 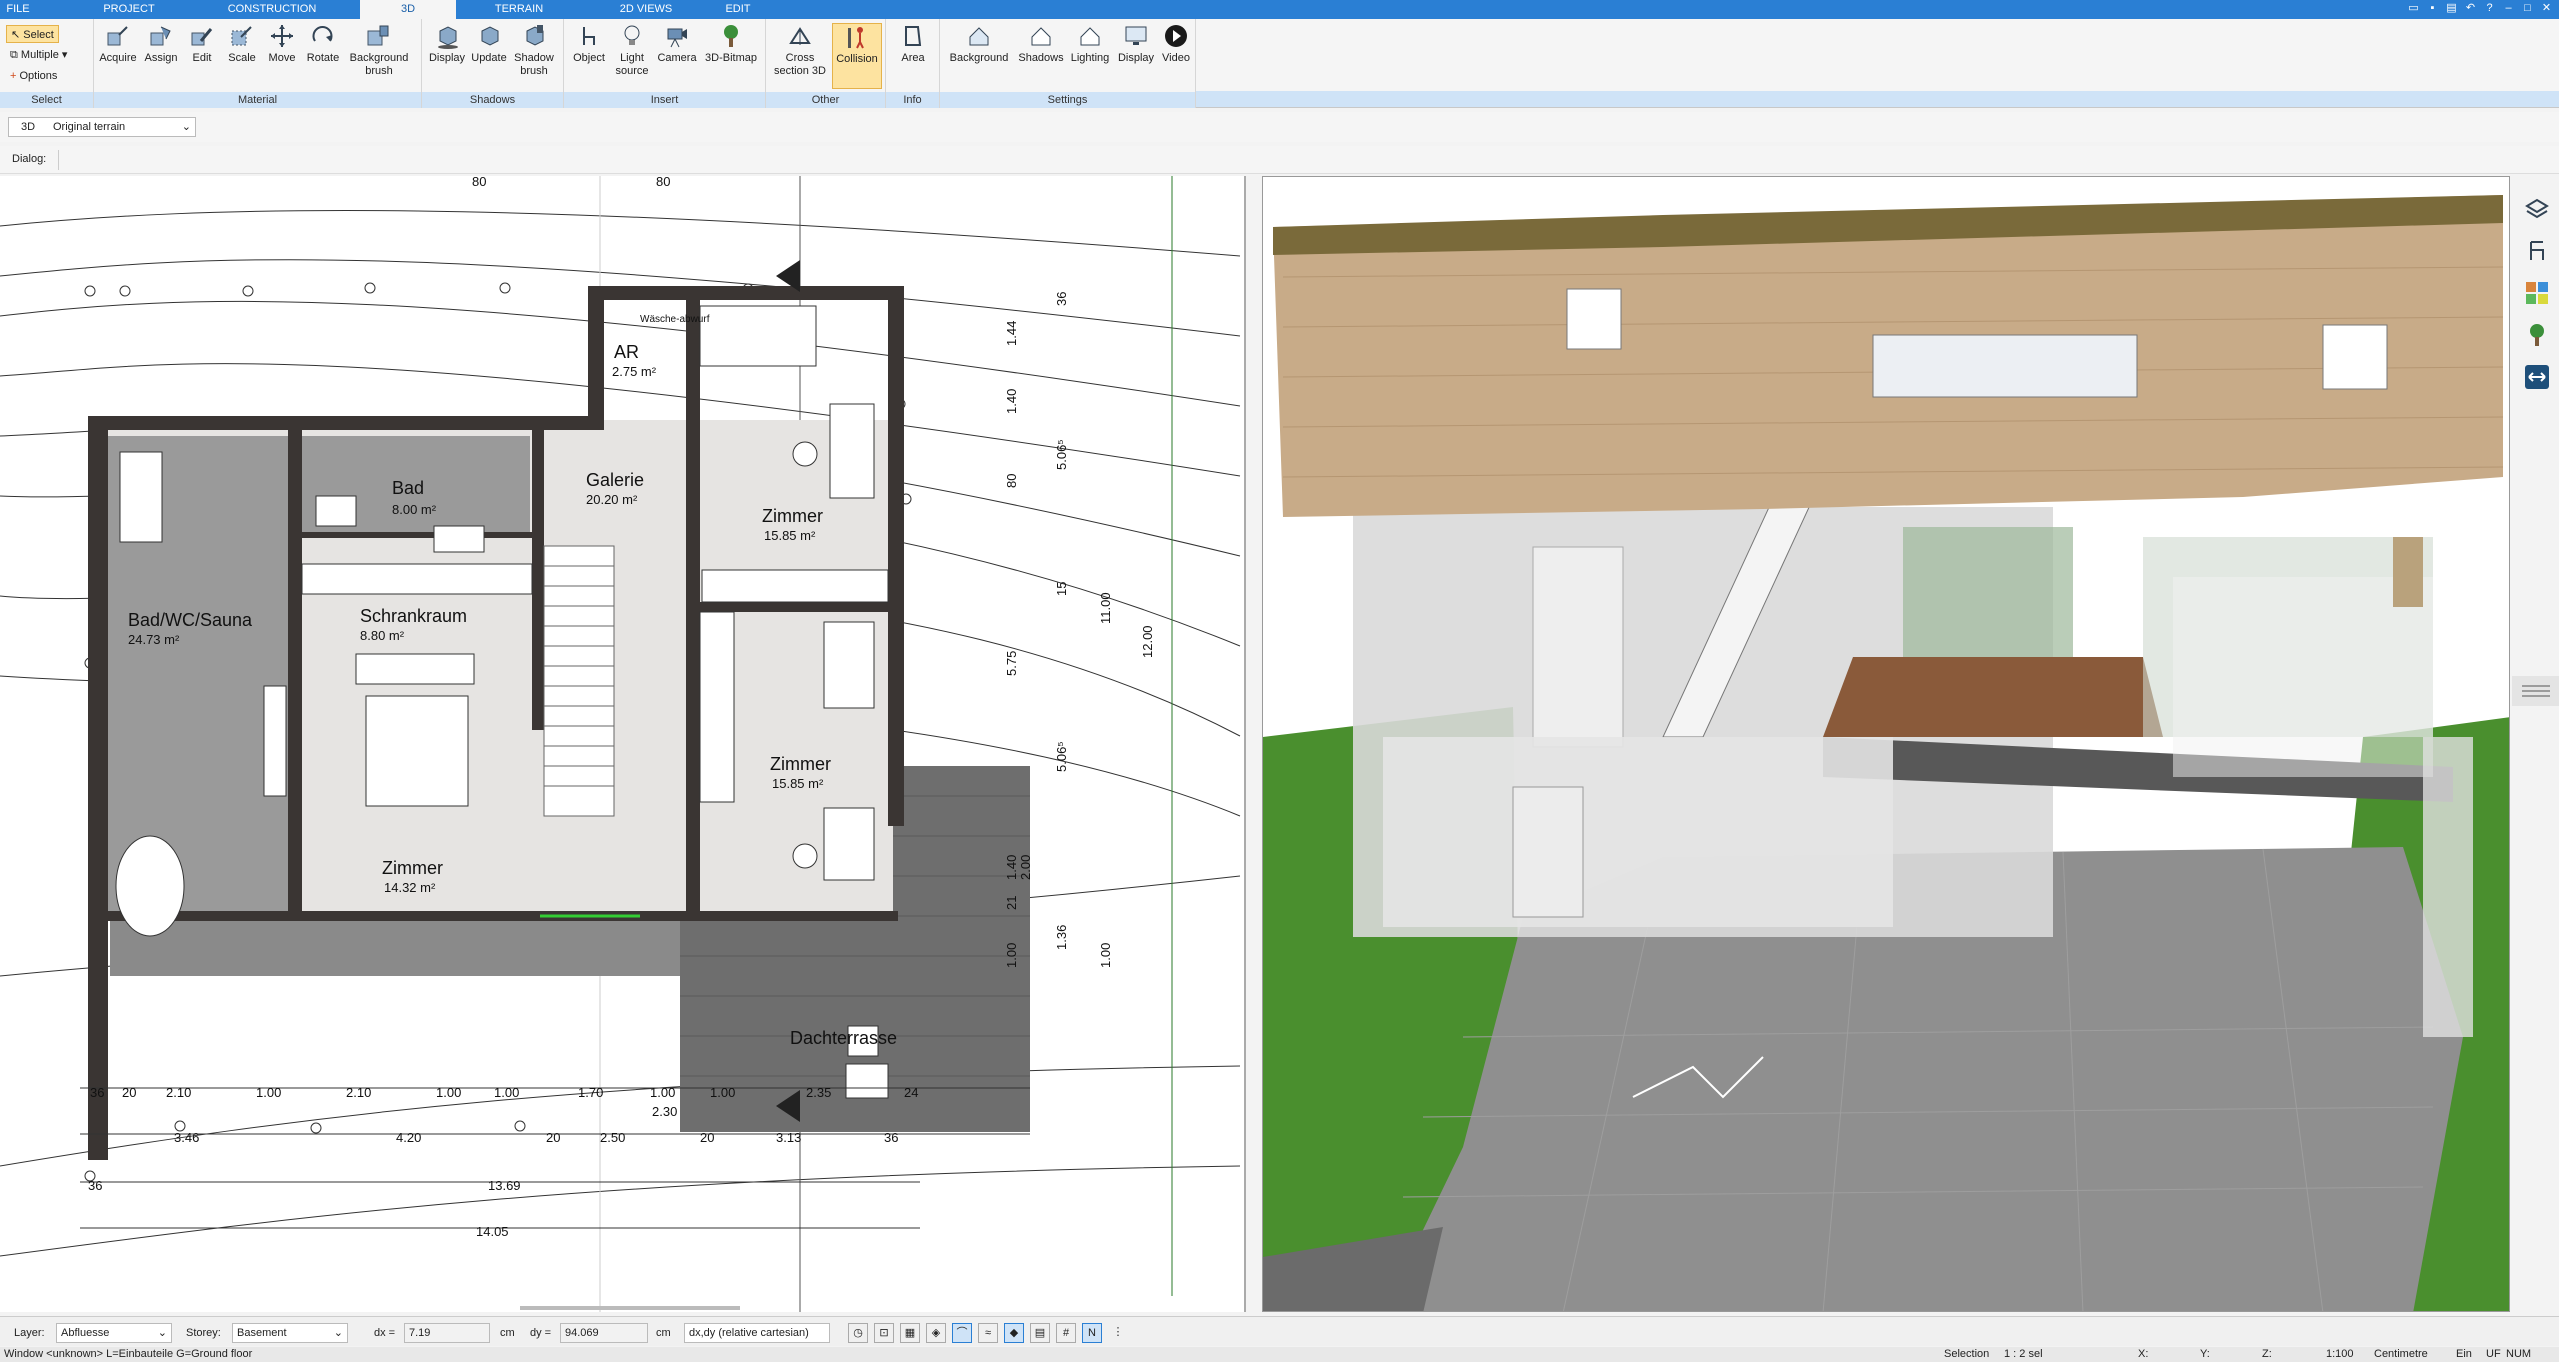 I want to click on group-info: Area Info, so click(x=913, y=63).